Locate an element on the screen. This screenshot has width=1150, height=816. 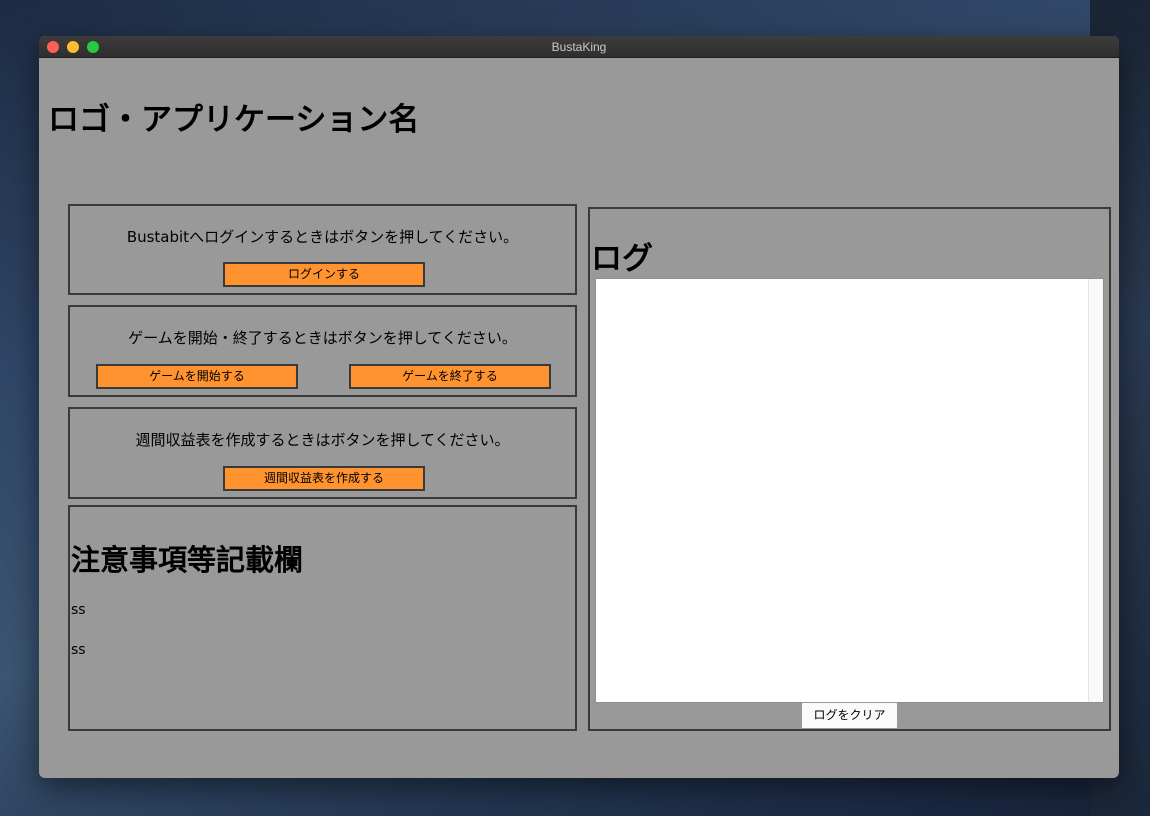
login-panel: Bustabitへログインするときはボタンを押してください。 ログインする is located at coordinates (322, 249).